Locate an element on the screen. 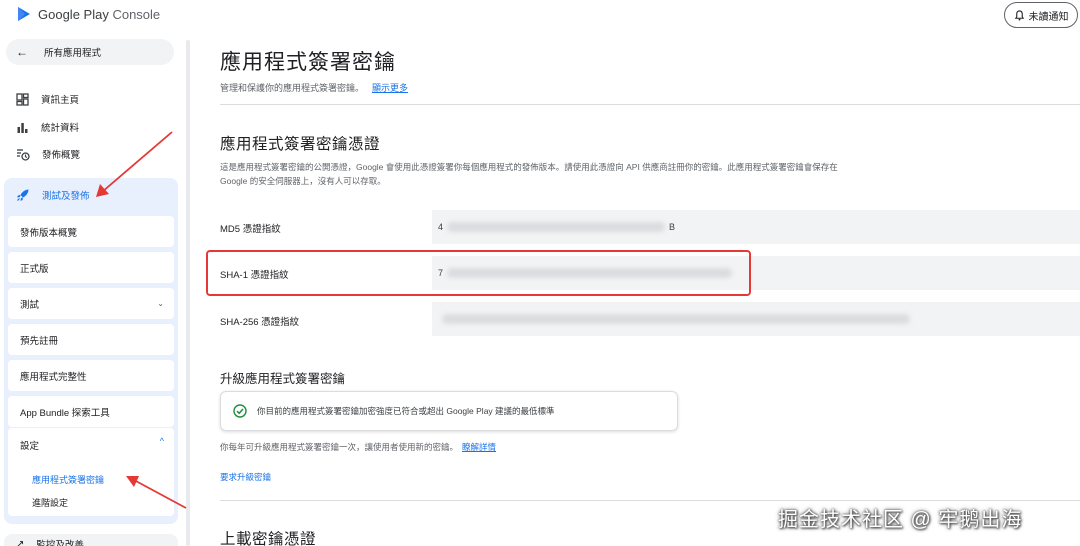 The image size is (1080, 546). arrow-to-test-release is located at coordinates (134, 164).